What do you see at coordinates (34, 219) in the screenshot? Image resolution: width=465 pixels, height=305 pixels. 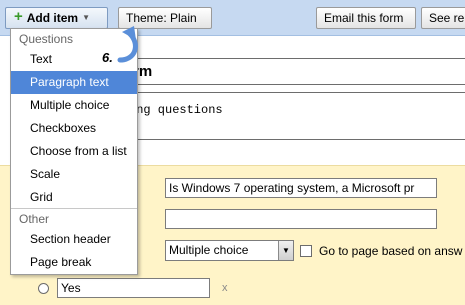 I see `menu-header-other: Other` at bounding box center [34, 219].